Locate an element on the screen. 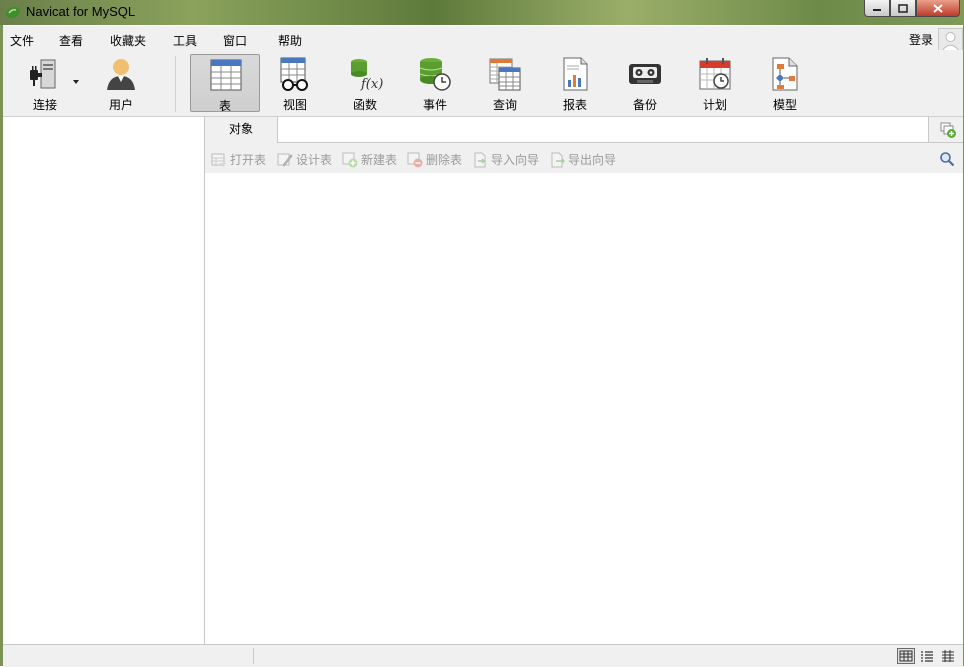 Image resolution: width=964 pixels, height=667 pixels. export-wizard-label: 导出向导 is located at coordinates (592, 160).